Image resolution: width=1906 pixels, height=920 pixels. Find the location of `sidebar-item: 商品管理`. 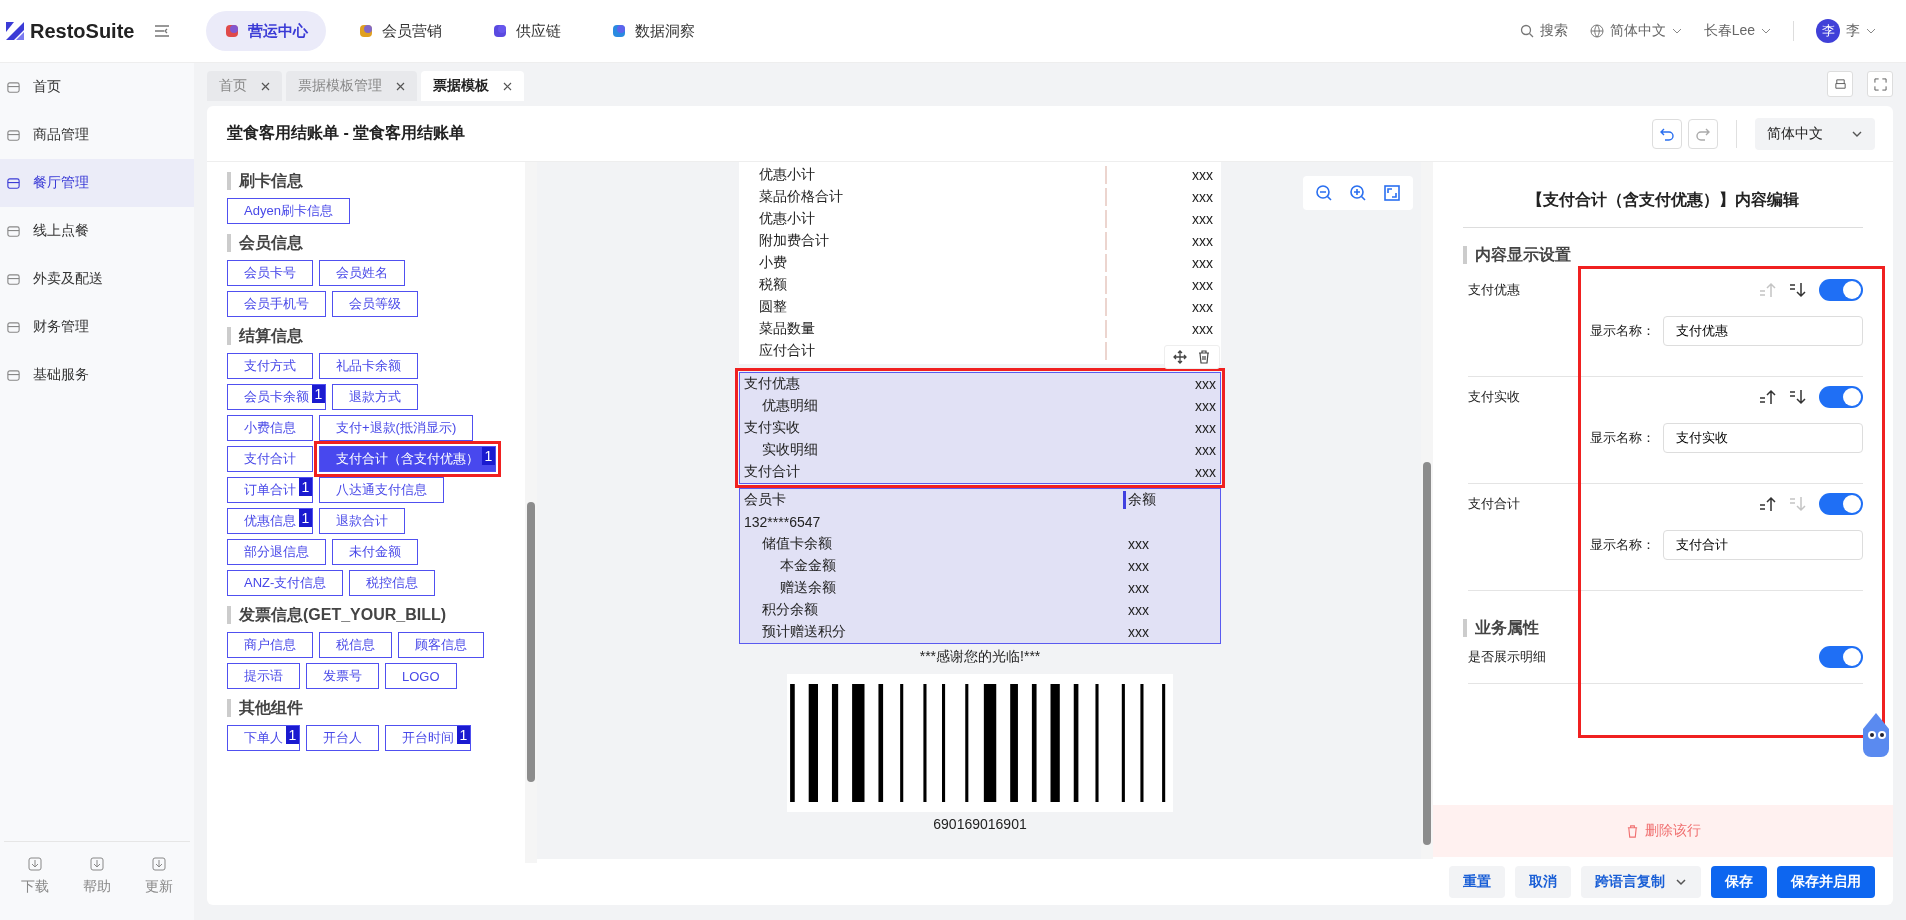

sidebar-item: 商品管理 is located at coordinates (97, 135).